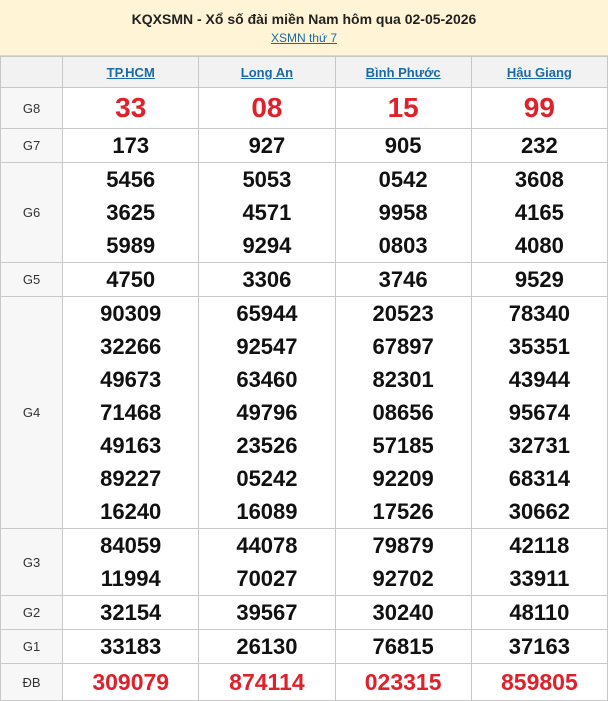 The width and height of the screenshot is (608, 701). Describe the element at coordinates (267, 179) in the screenshot. I see `result-number: 5053` at that location.